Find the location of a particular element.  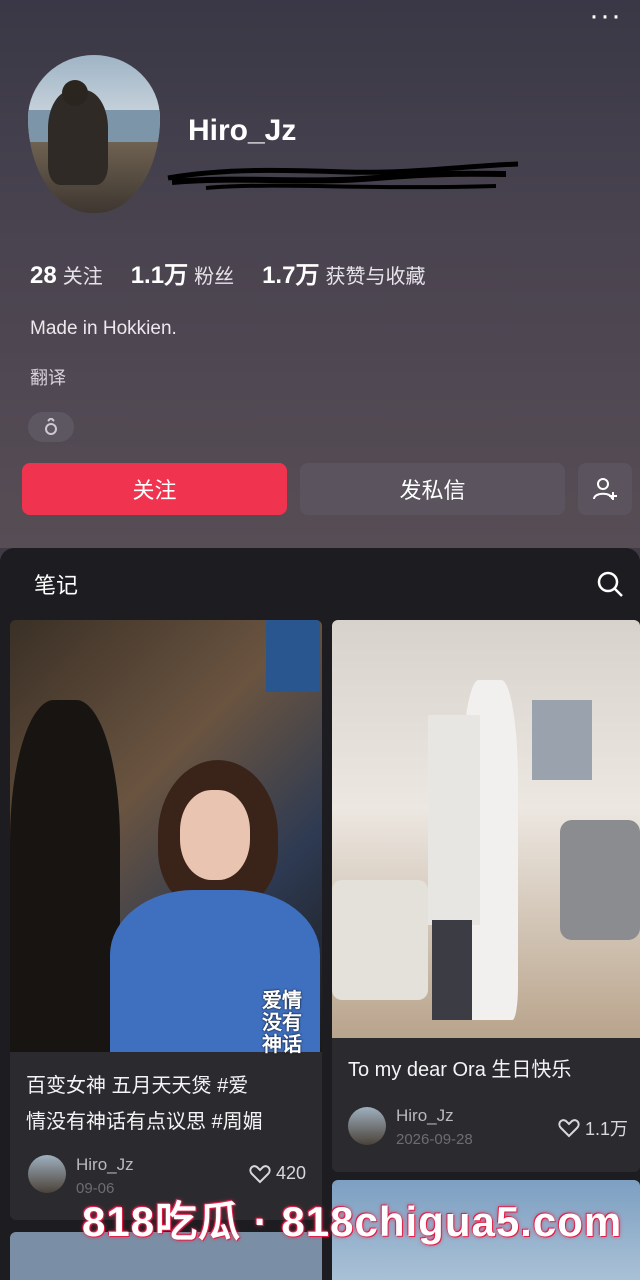

add-friend-button is located at coordinates (605, 489).